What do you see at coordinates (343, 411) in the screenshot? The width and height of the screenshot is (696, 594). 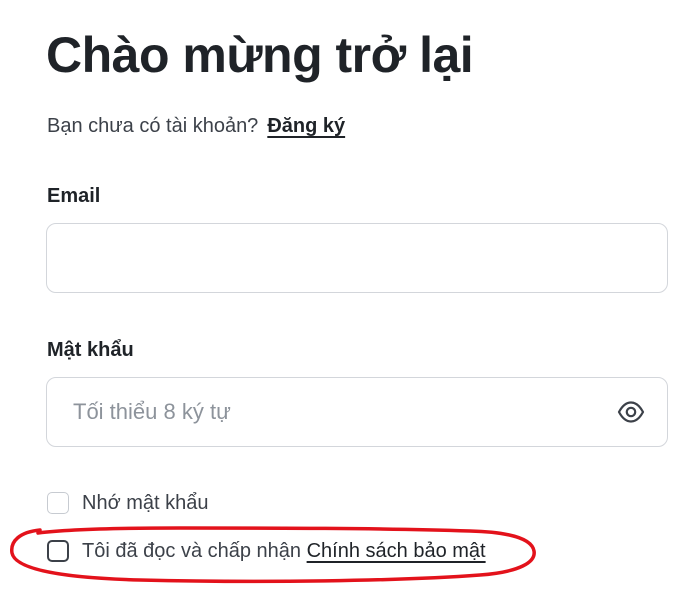 I see `password-field` at bounding box center [343, 411].